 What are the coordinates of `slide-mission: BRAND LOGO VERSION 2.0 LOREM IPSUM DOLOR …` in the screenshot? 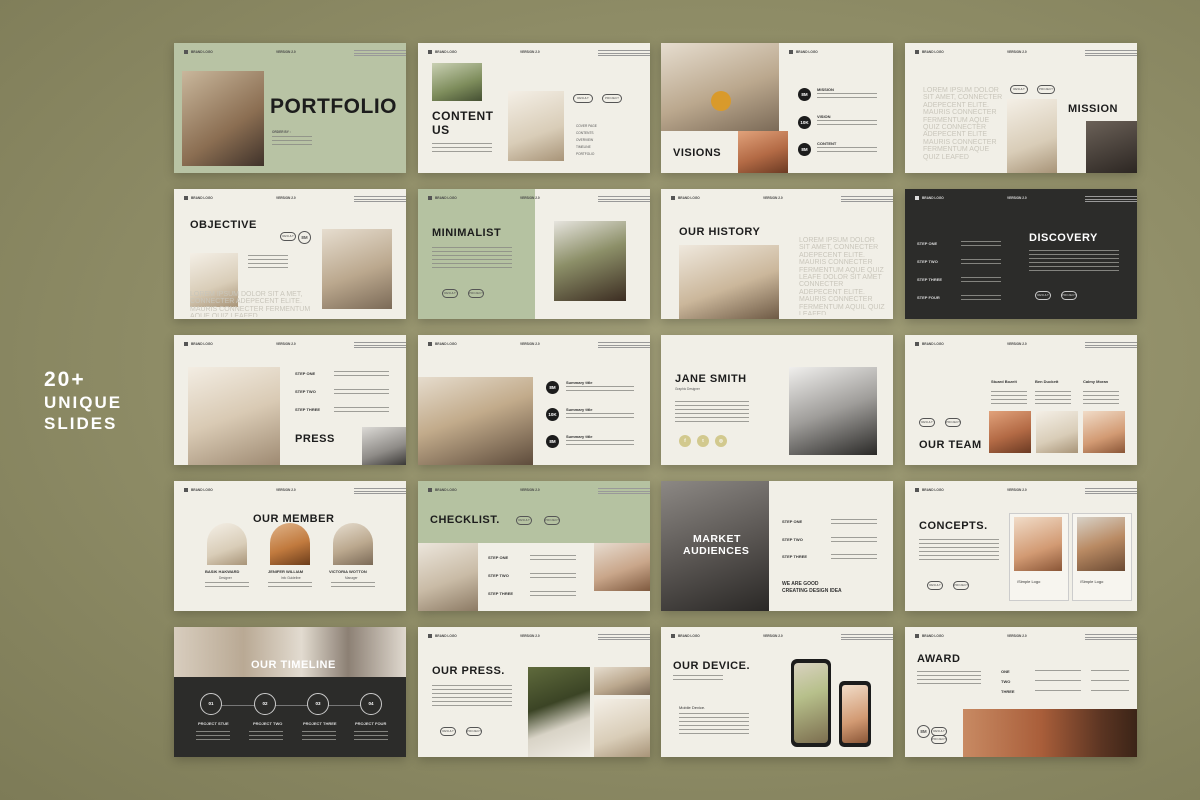 It's located at (1021, 108).